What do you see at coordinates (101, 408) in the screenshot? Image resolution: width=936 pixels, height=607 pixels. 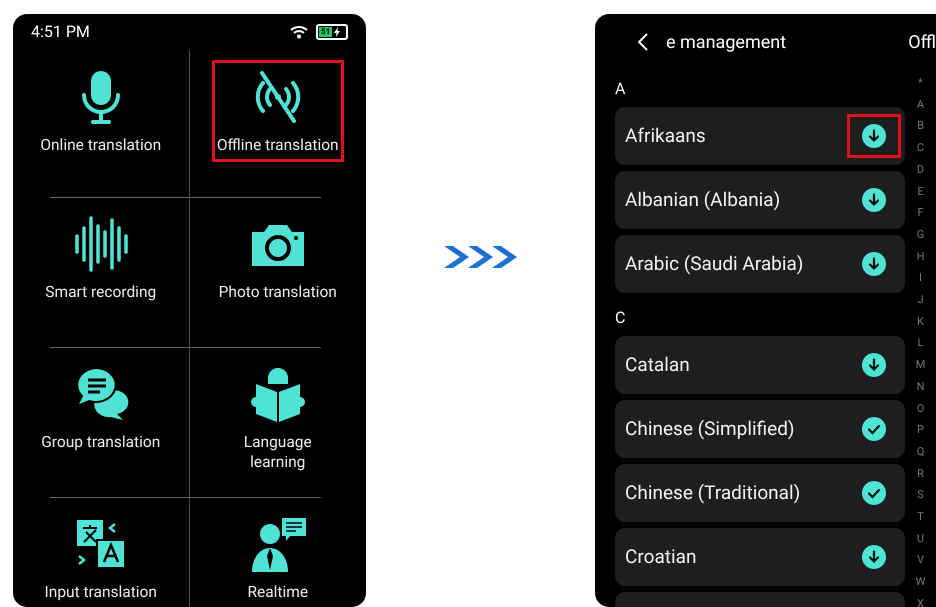 I see `feature-tile: Group translation` at bounding box center [101, 408].